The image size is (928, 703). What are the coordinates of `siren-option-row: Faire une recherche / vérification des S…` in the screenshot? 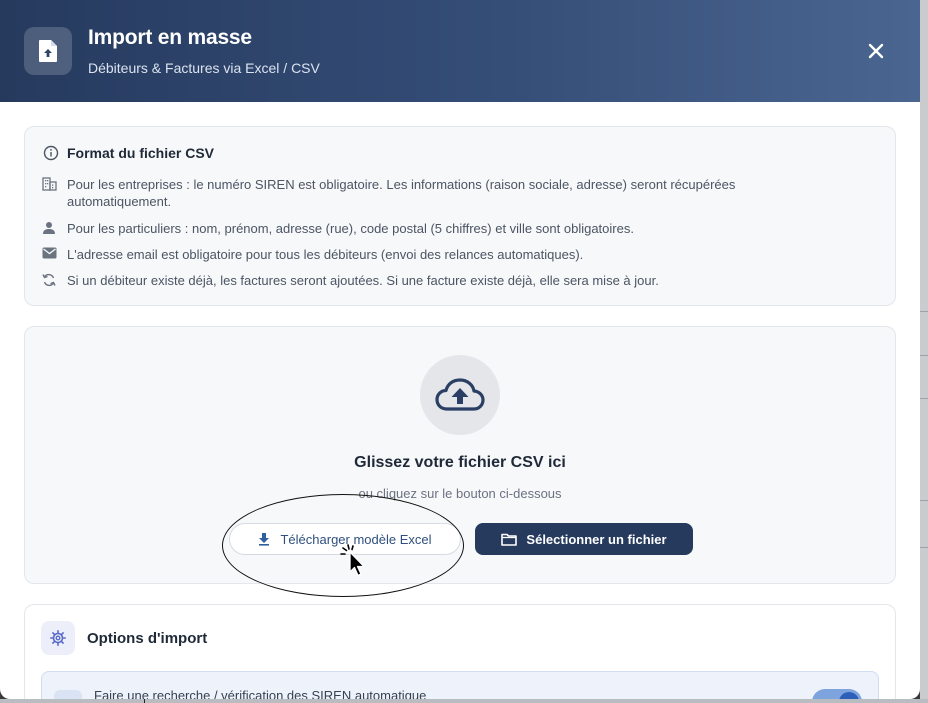 It's located at (460, 685).